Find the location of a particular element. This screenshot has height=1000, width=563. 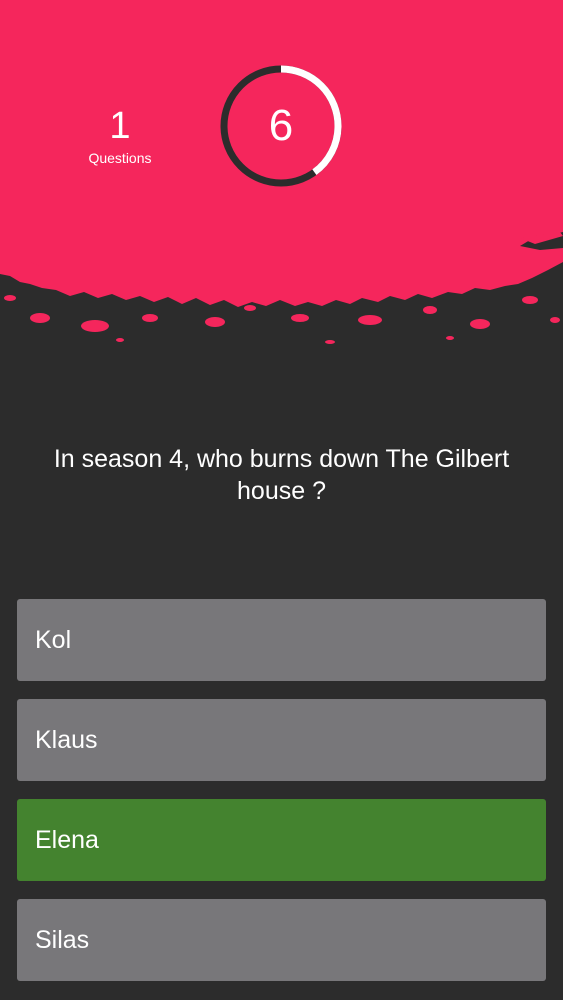

answer-option-kol: Kol is located at coordinates (281, 640).